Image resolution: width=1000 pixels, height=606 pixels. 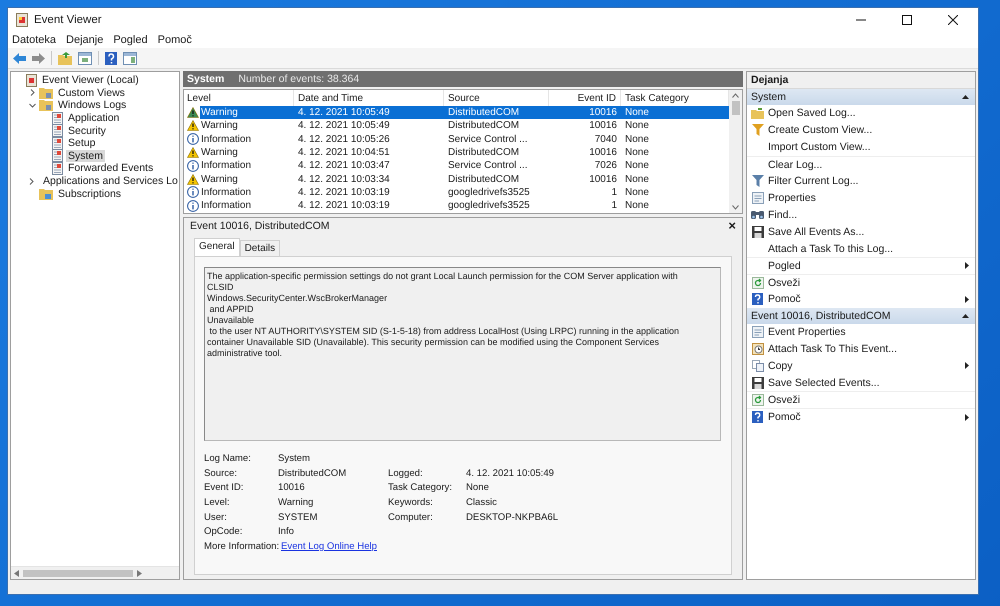 I want to click on binoculars-icon, so click(x=757, y=214).